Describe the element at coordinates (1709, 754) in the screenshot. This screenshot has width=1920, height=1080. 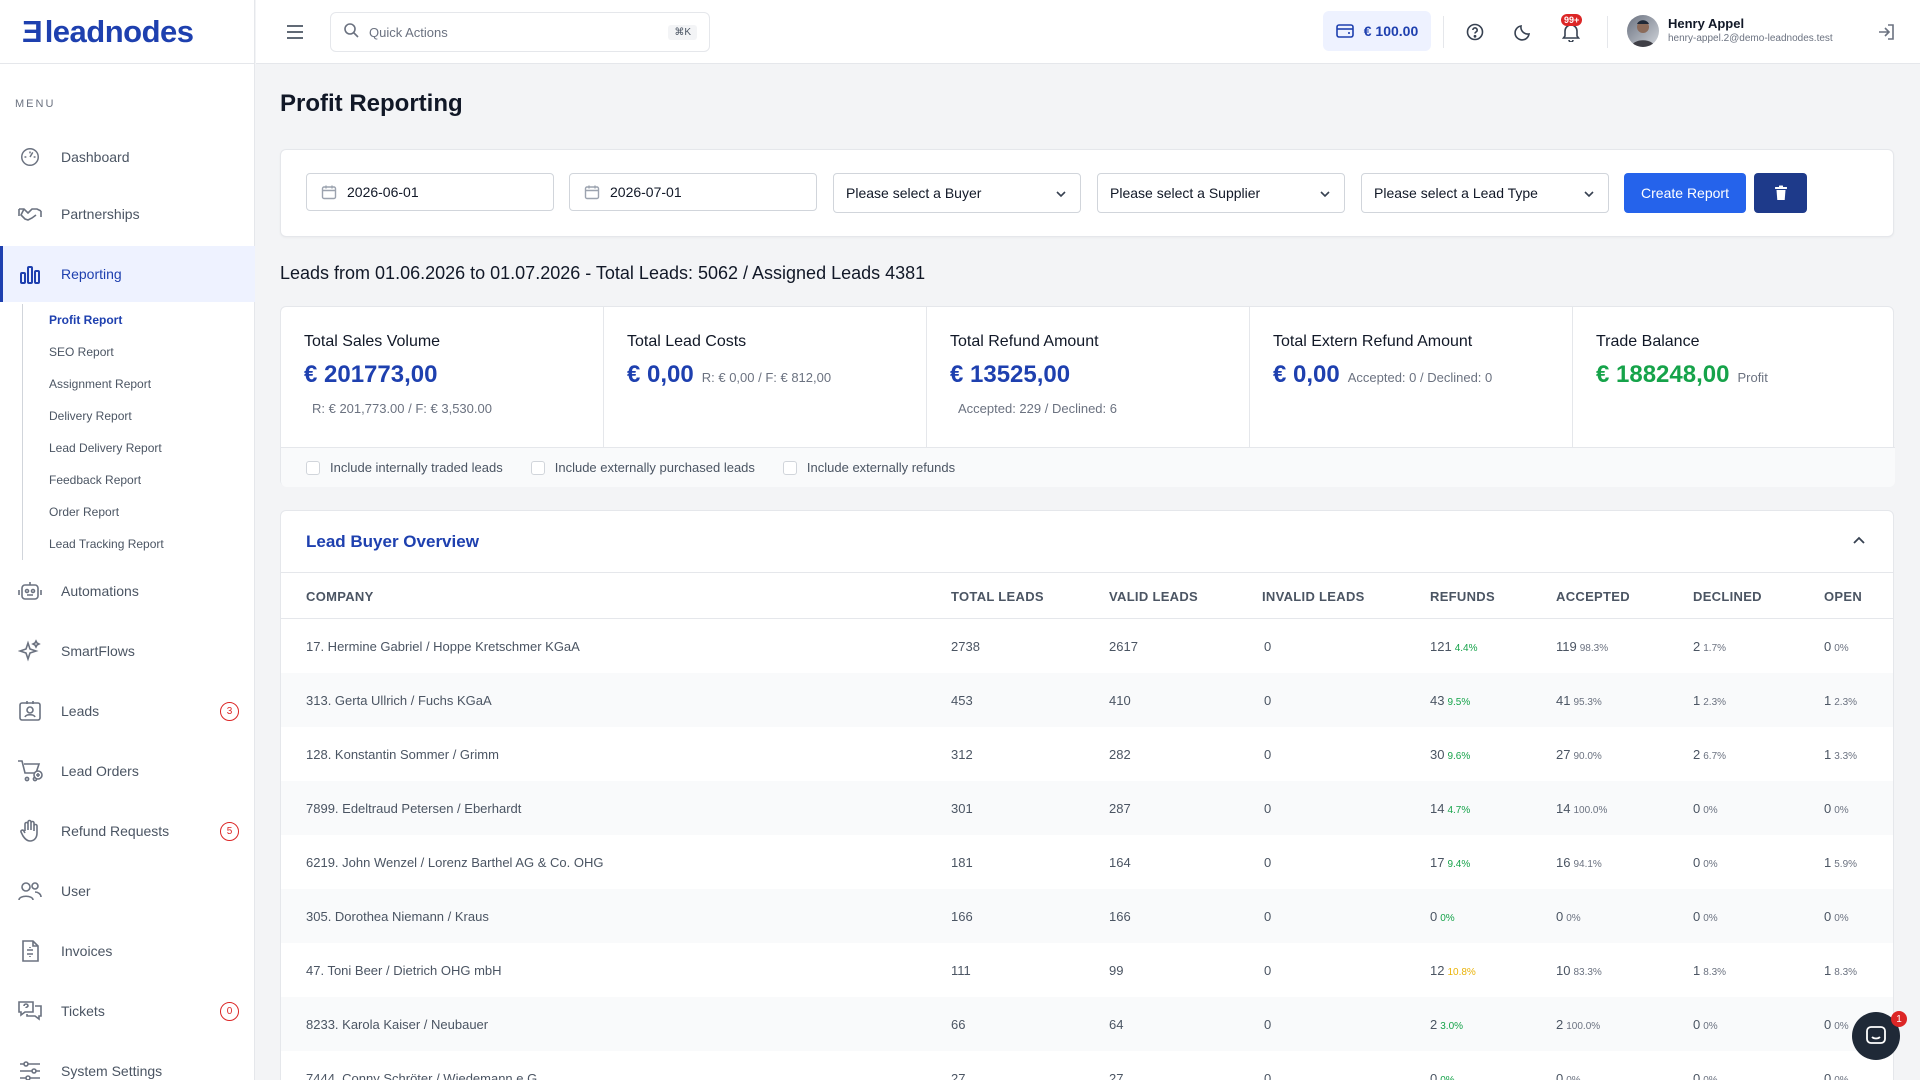
I see `table-cell-declined: 2 6.7%` at that location.